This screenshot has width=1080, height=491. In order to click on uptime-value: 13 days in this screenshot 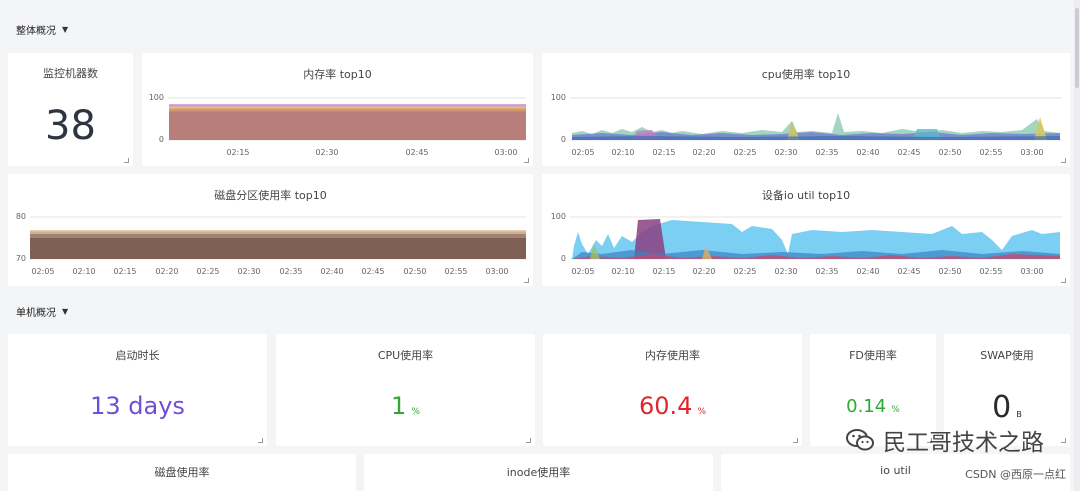, I will do `click(137, 406)`.